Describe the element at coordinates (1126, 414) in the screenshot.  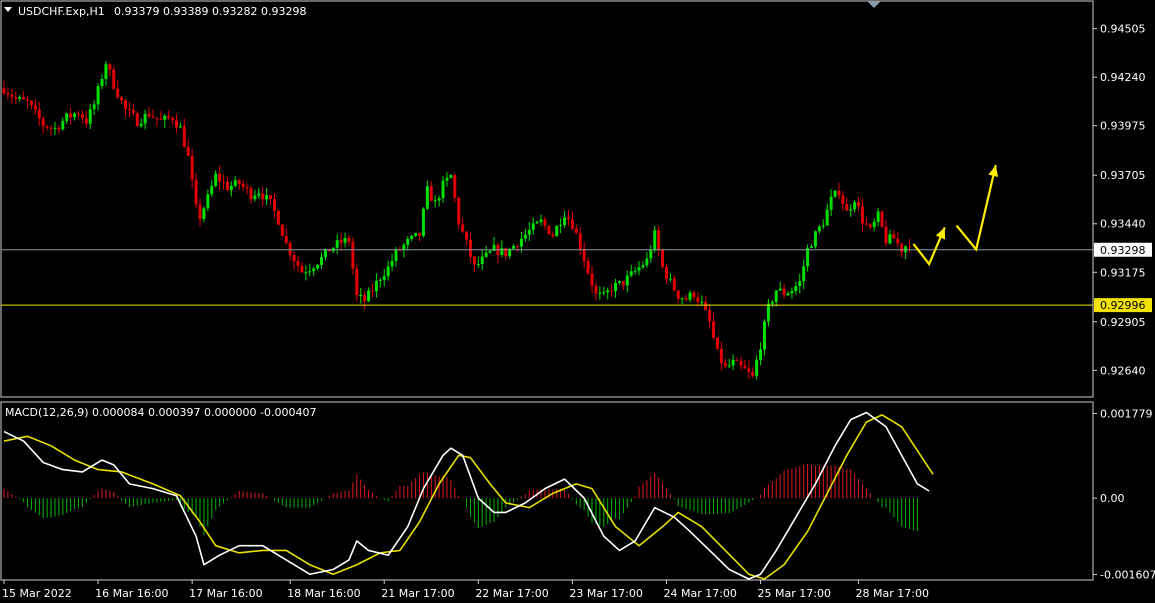
I see `macd-tick-label: 0.001779` at that location.